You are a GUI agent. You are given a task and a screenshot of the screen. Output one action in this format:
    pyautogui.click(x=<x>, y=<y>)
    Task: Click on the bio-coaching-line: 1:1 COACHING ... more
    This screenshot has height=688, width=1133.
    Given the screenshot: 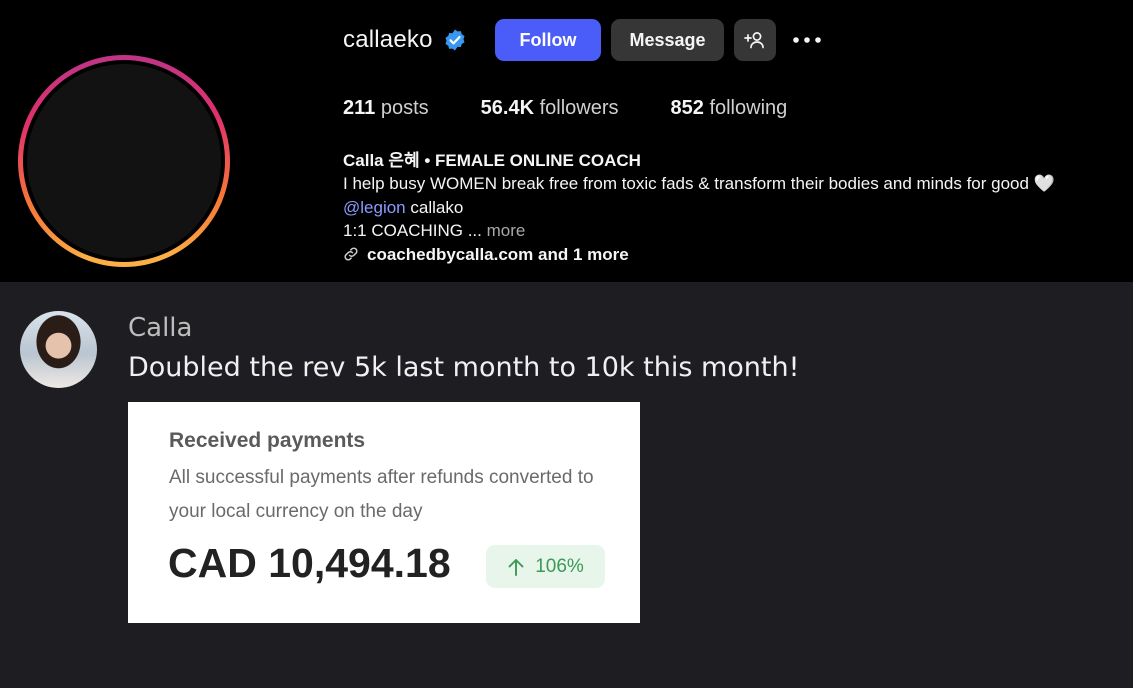 What is the action you would take?
    pyautogui.click(x=434, y=231)
    